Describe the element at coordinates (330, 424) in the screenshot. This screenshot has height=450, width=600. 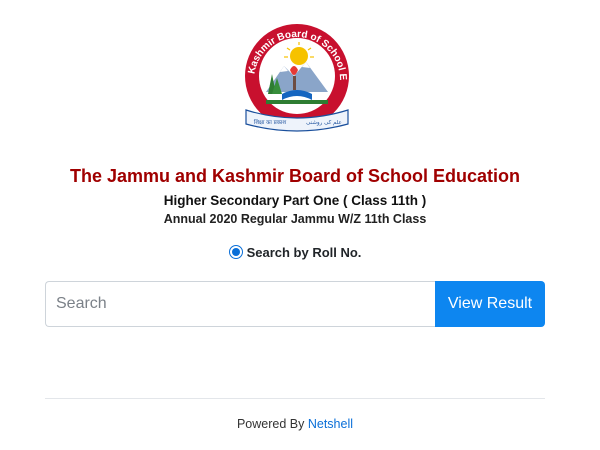
I see `netshell-link: Netshell` at that location.